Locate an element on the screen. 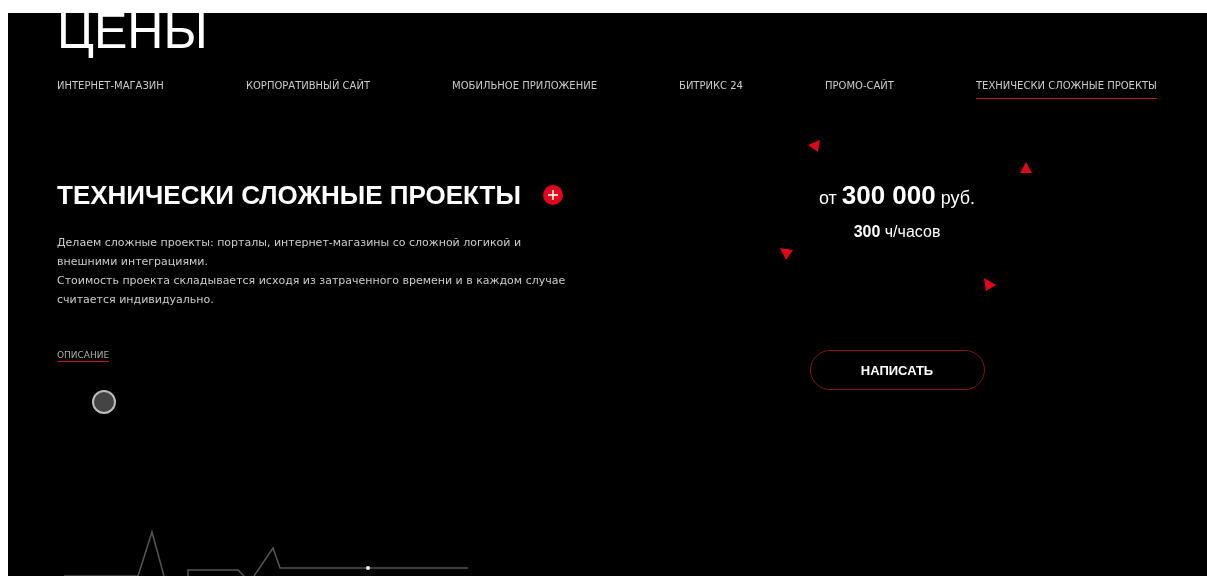  page-title: ЦЕНЫ is located at coordinates (132, 37).